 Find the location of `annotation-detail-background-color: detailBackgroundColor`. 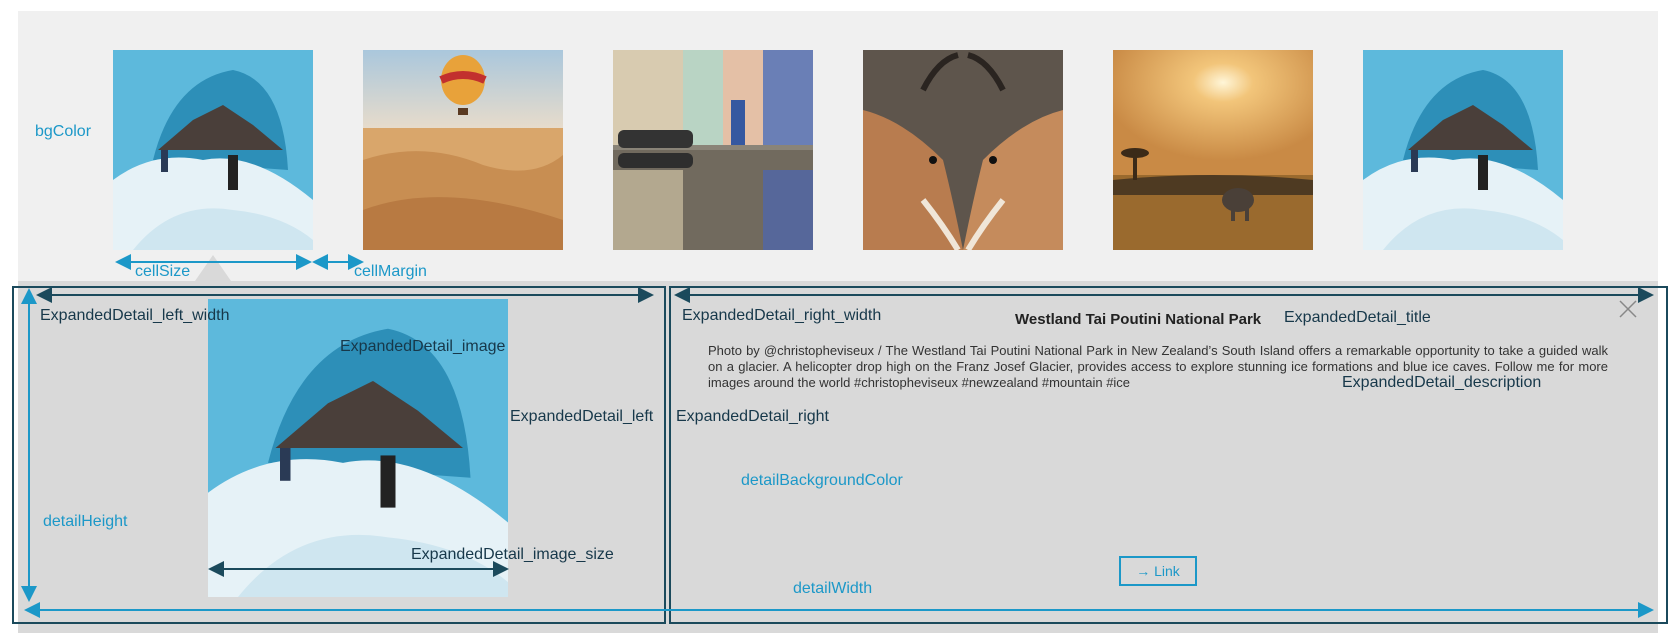

annotation-detail-background-color: detailBackgroundColor is located at coordinates (822, 480).